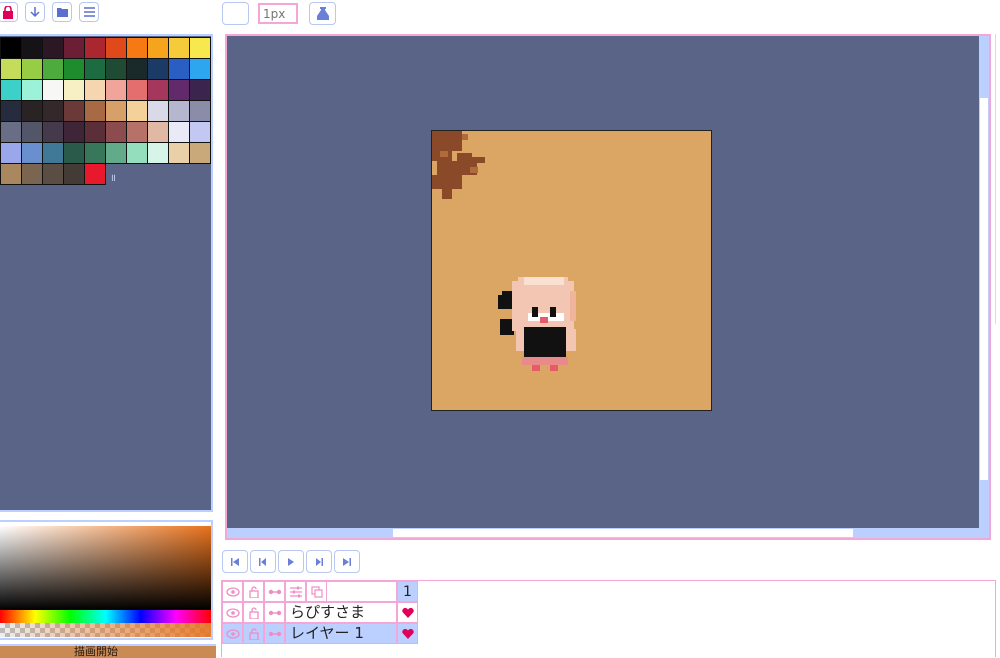  Describe the element at coordinates (253, 591) in the screenshot. I see `lock-header-button` at that location.